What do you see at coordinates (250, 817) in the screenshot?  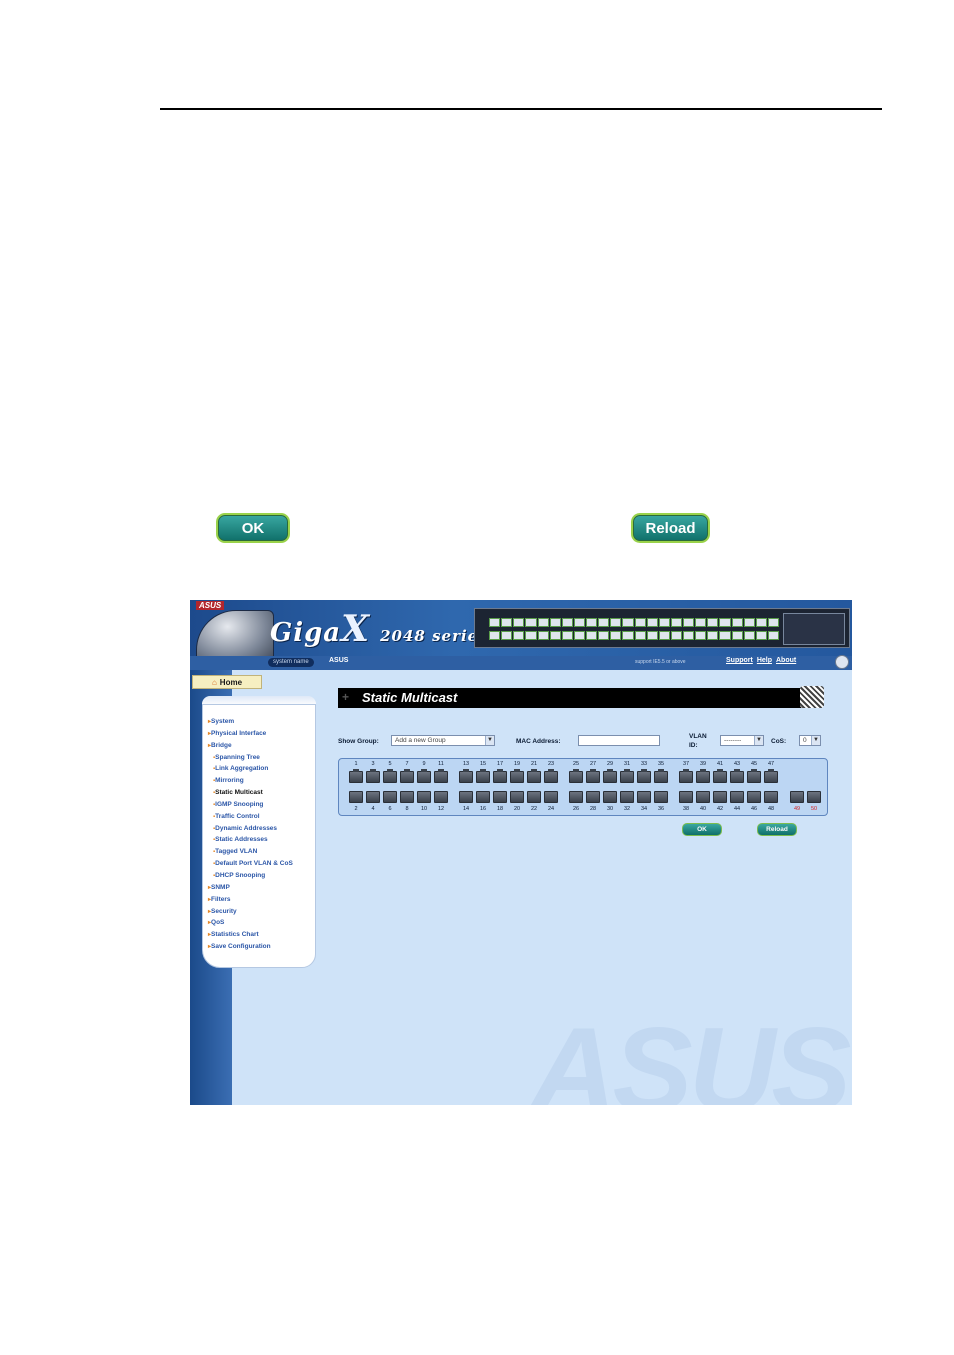 I see `nav-item-traffic-control: Traffic Control` at bounding box center [250, 817].